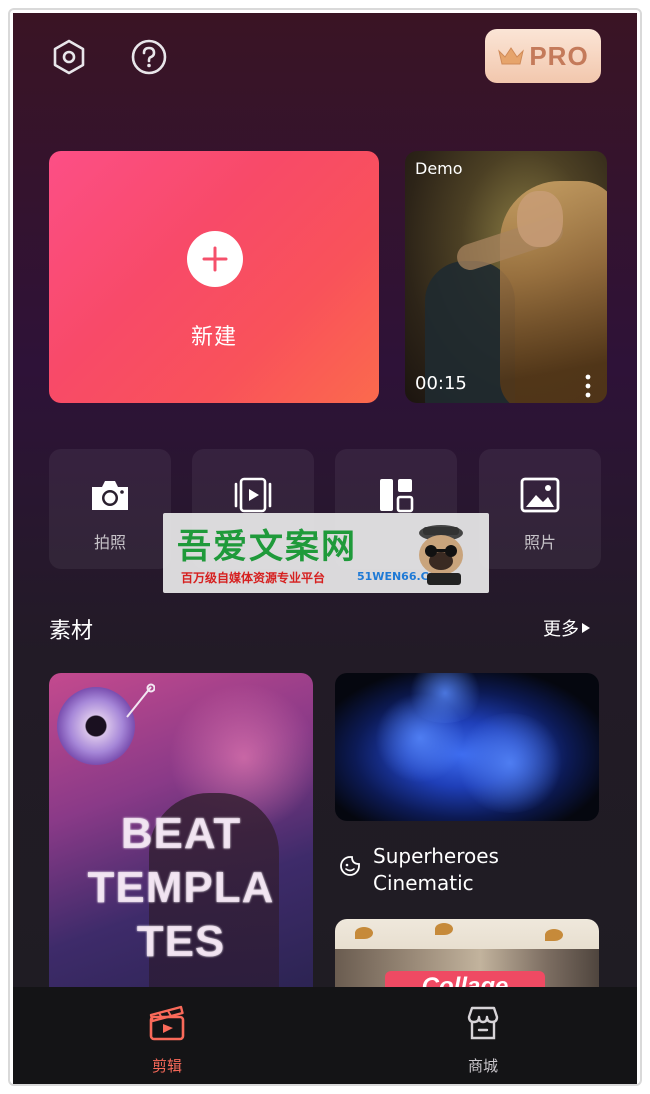 The height and width of the screenshot is (1094, 650). What do you see at coordinates (397, 496) in the screenshot?
I see `layout-grid-icon` at bounding box center [397, 496].